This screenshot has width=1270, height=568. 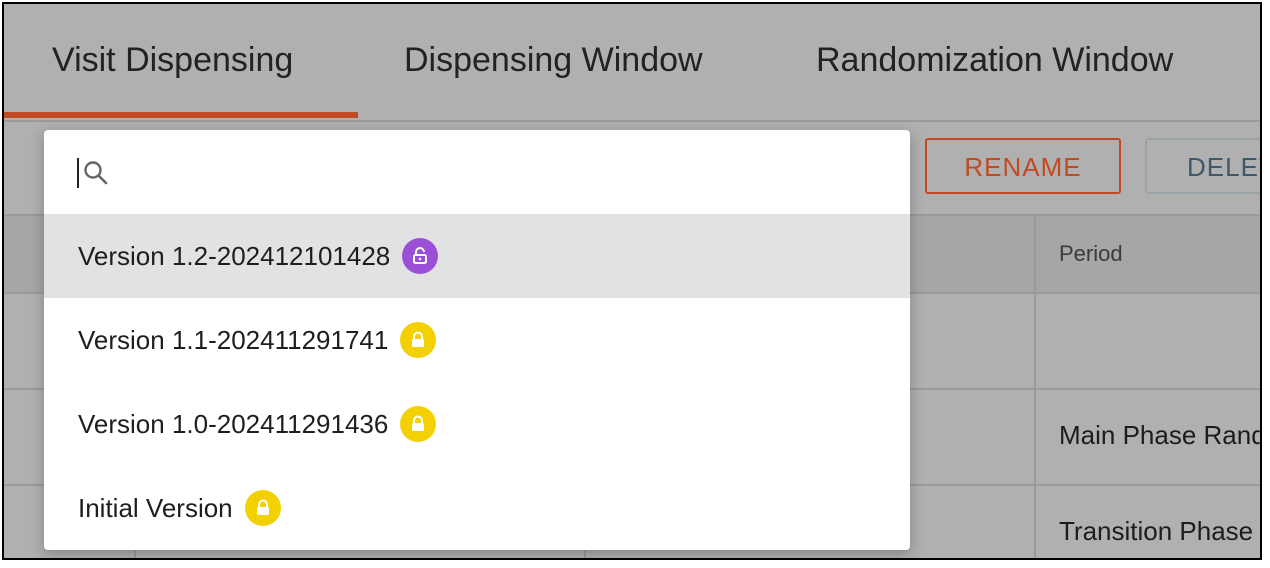 I want to click on version-option: Initial Version, so click(x=477, y=508).